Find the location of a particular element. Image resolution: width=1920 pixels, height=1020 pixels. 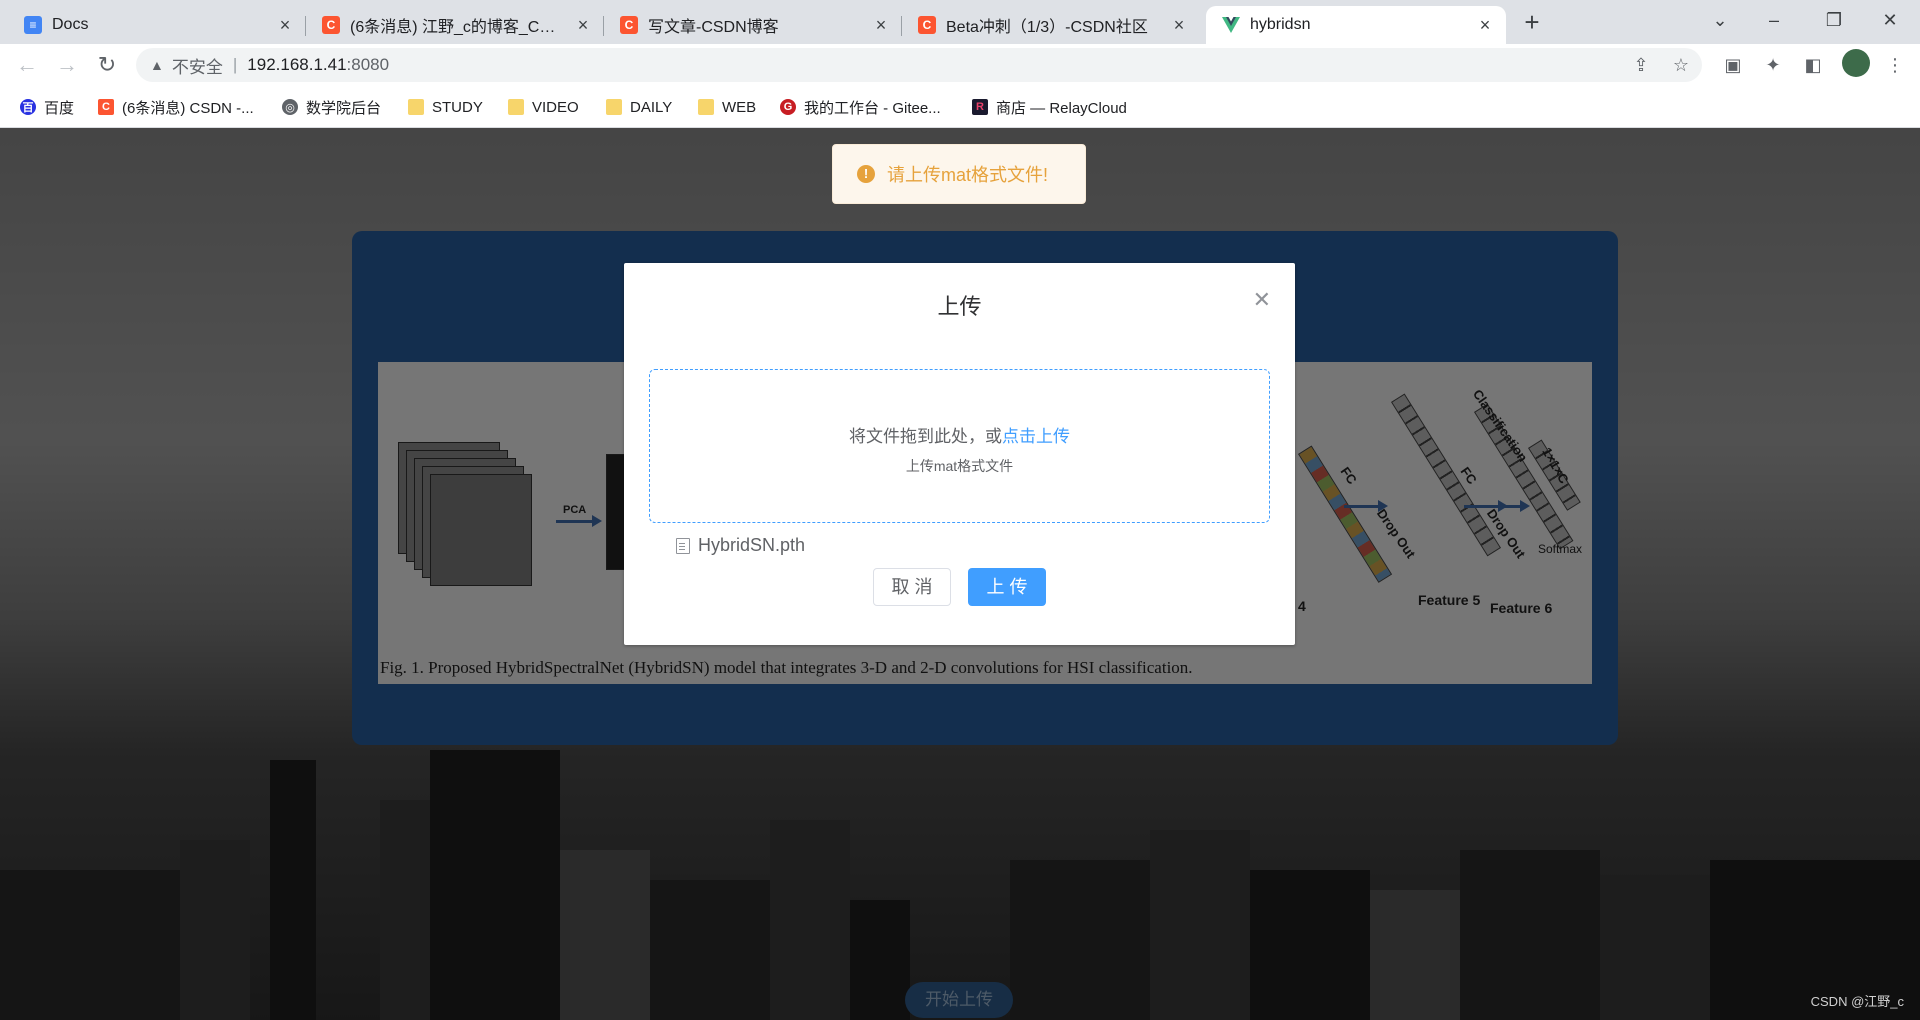

tab-search-icon: ⌄ is located at coordinates (1720, 20).